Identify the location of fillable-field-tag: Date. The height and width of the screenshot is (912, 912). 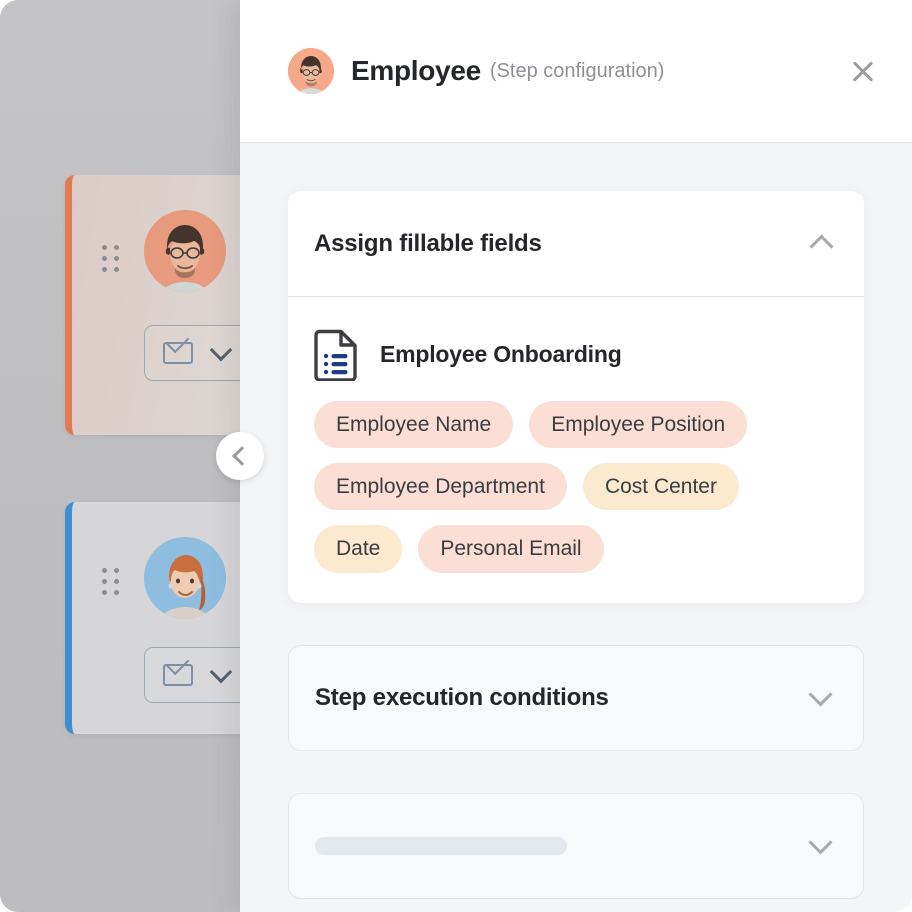
(358, 549).